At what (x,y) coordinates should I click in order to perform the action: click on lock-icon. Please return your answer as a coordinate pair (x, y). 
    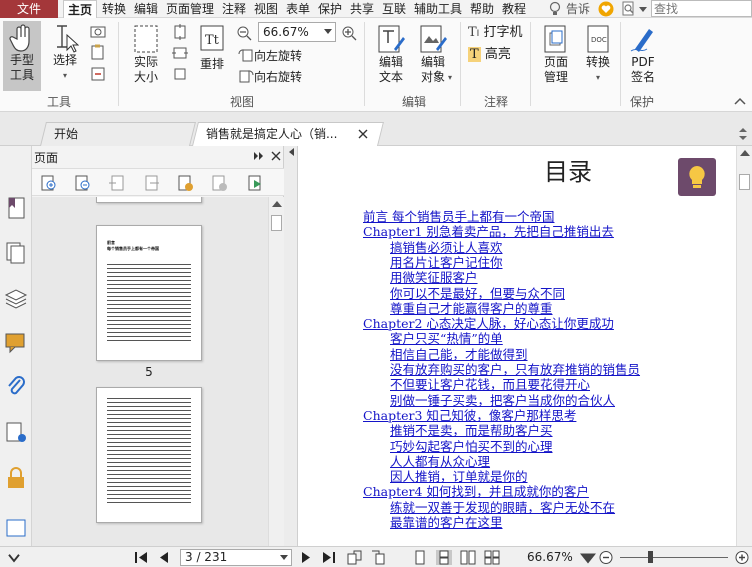
    Looking at the image, I should click on (16, 478).